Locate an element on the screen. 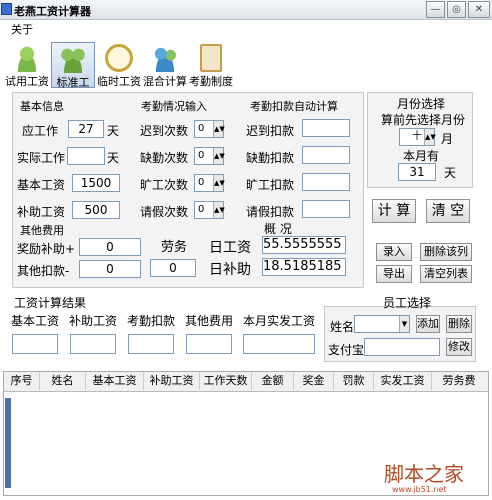  export-button: 导出 is located at coordinates (394, 274).